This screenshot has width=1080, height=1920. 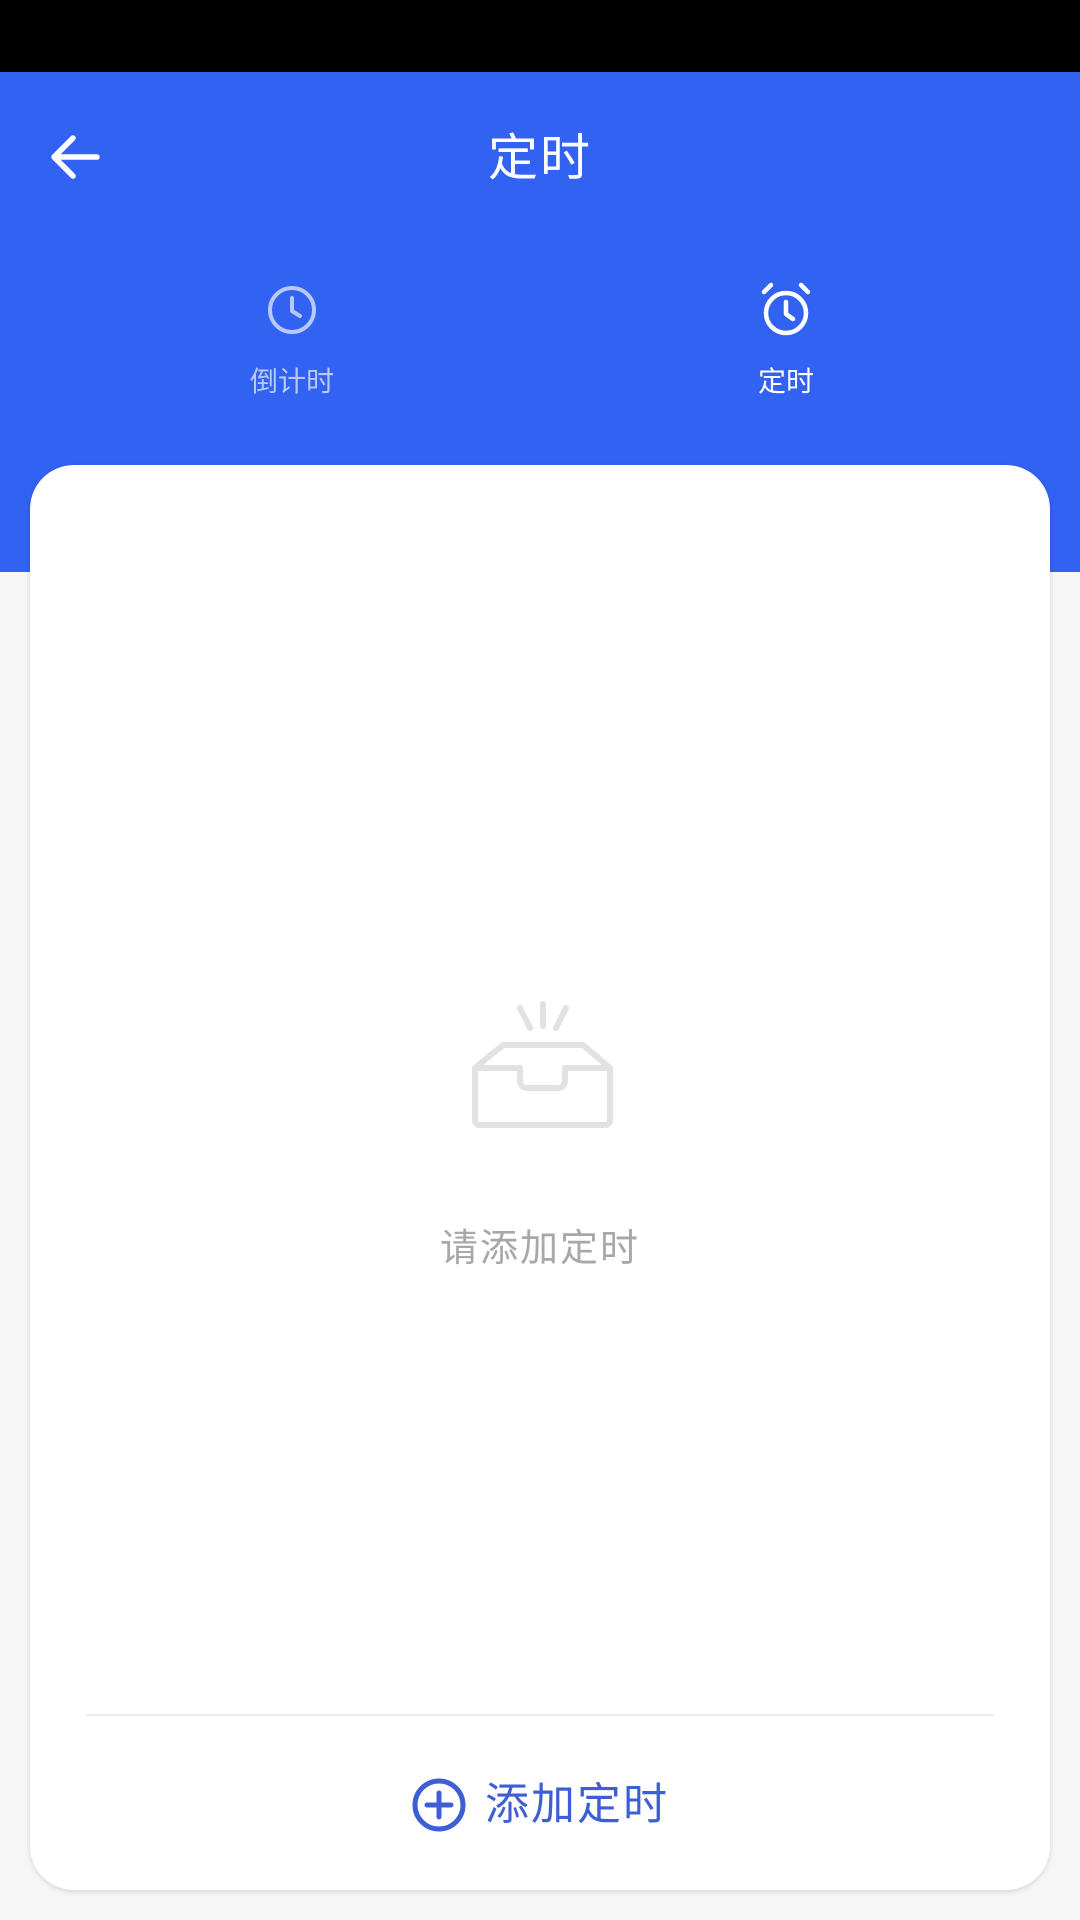 What do you see at coordinates (539, 1248) in the screenshot?
I see `empty-state-message: 请添加定时` at bounding box center [539, 1248].